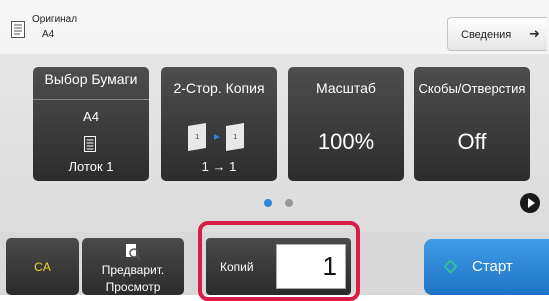 Image resolution: width=549 pixels, height=301 pixels. Describe the element at coordinates (91, 166) in the screenshot. I see `tray-value: Лоток 1` at that location.